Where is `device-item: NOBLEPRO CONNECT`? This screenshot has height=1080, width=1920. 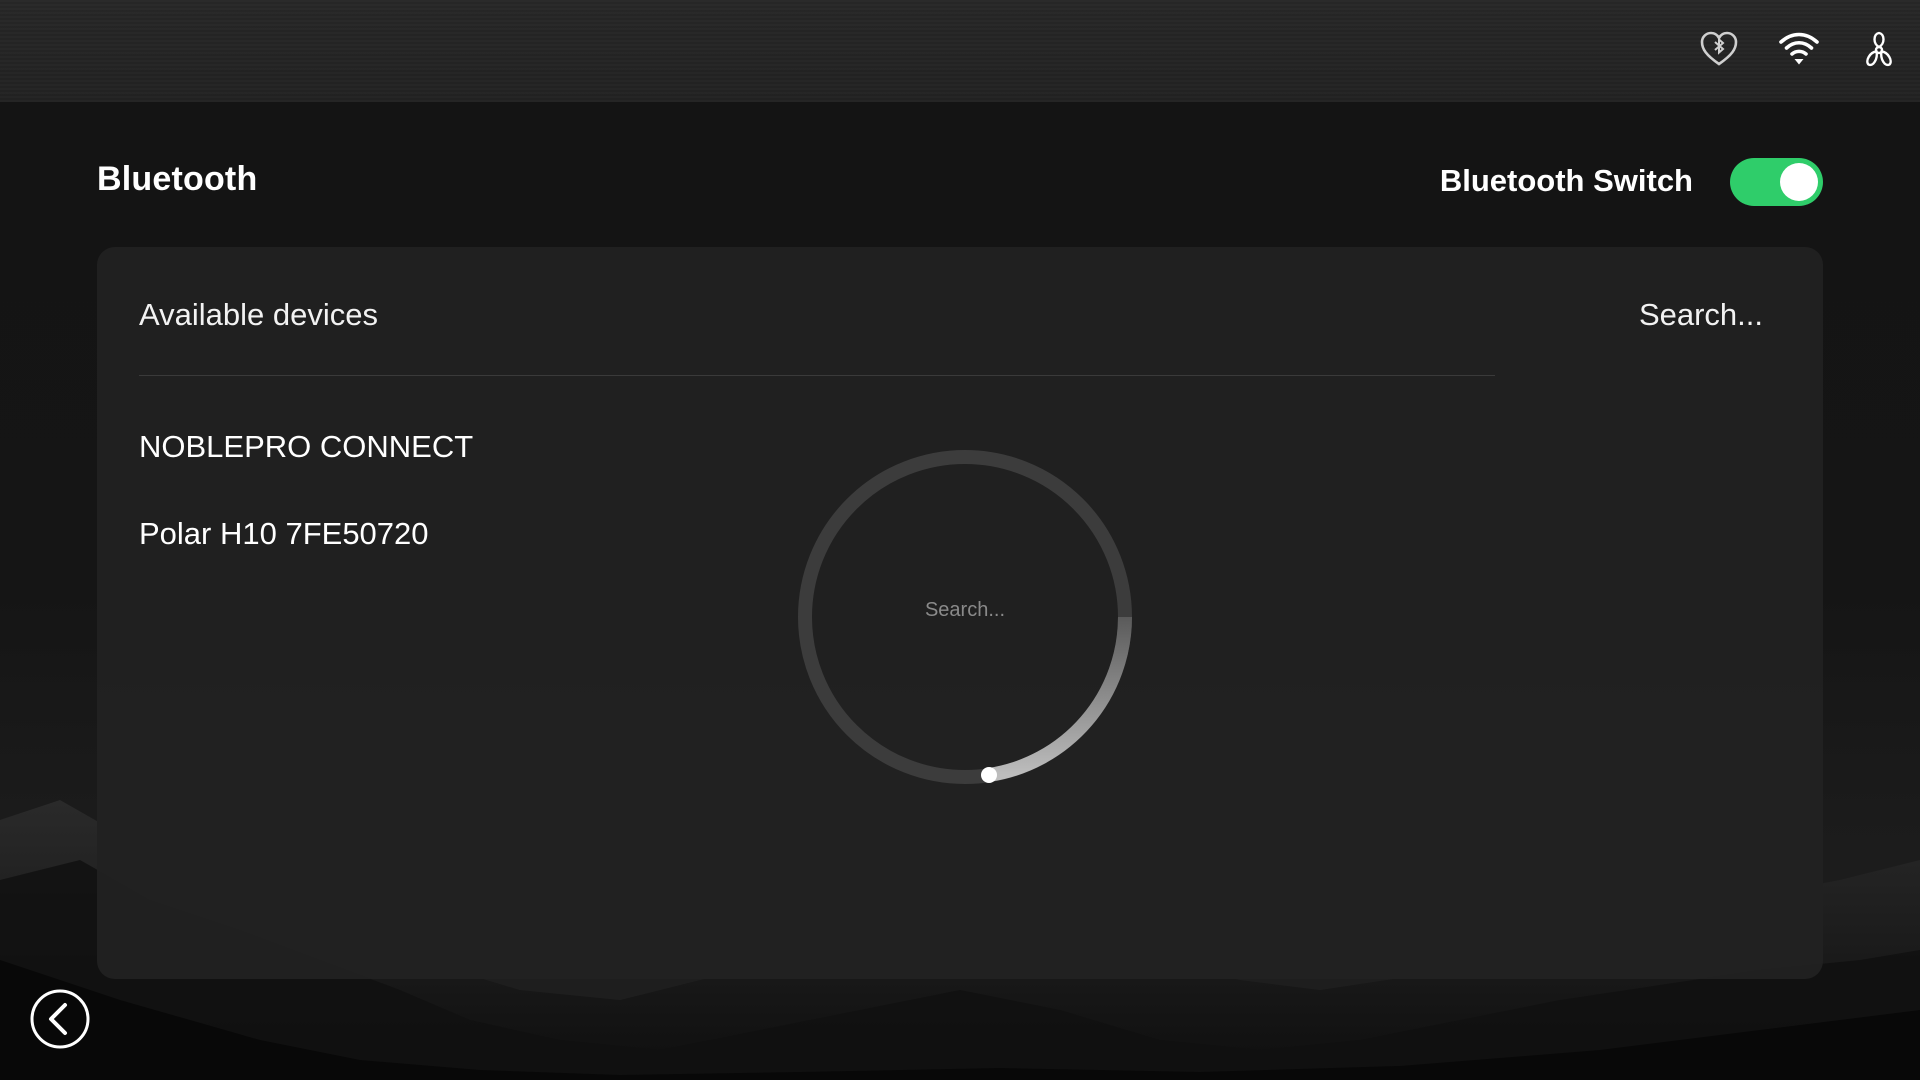
device-item: NOBLEPRO CONNECT is located at coordinates (306, 447).